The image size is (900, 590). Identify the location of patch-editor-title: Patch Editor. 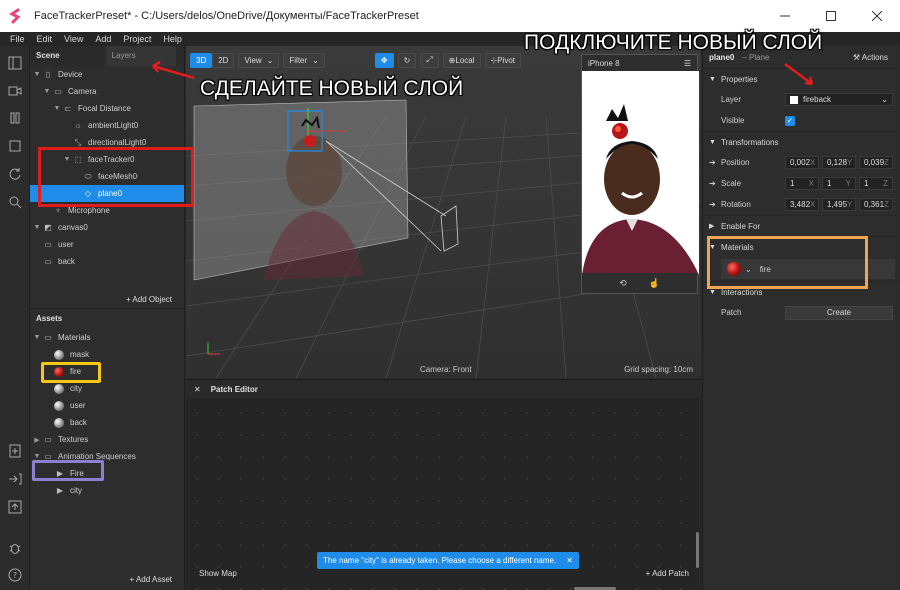
(234, 389).